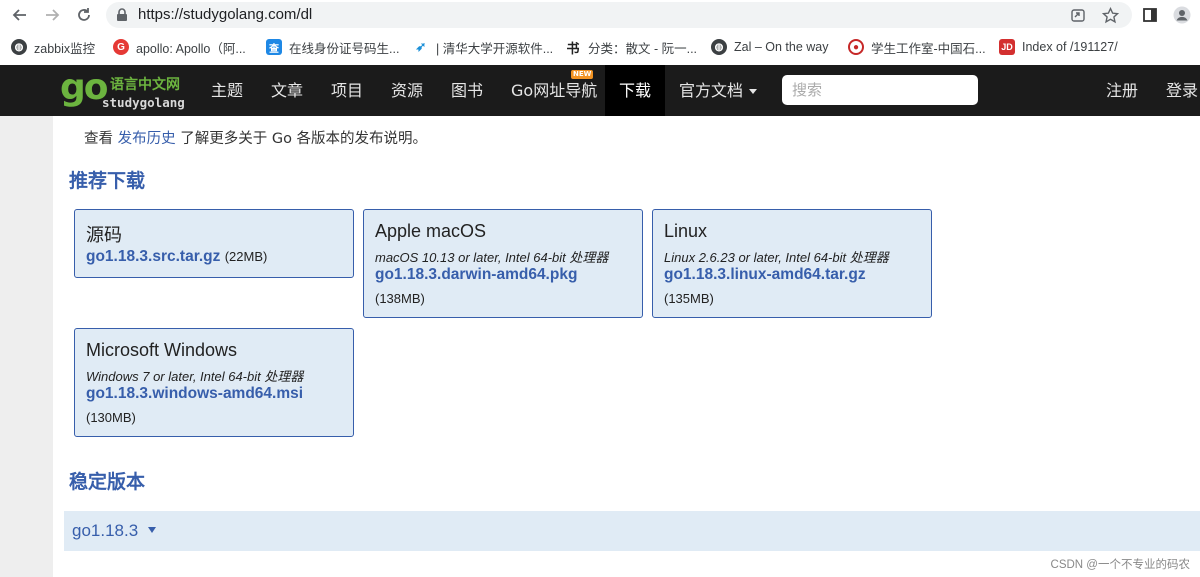  Describe the element at coordinates (1182, 90) in the screenshot. I see `login-link: 登录` at that location.